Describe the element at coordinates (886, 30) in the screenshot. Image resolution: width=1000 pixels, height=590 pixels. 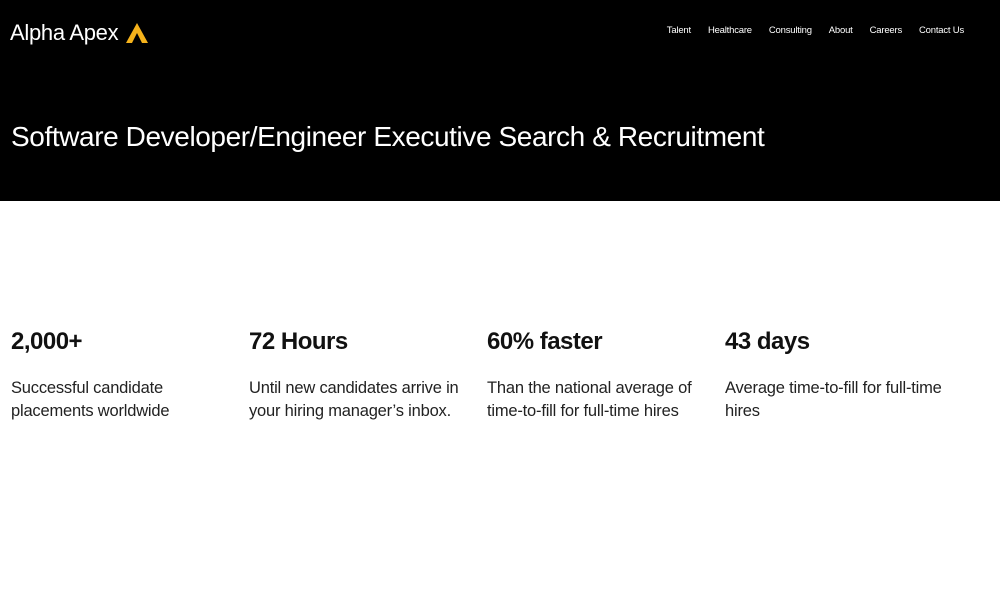
I see `nav-item-careers: Careers` at that location.